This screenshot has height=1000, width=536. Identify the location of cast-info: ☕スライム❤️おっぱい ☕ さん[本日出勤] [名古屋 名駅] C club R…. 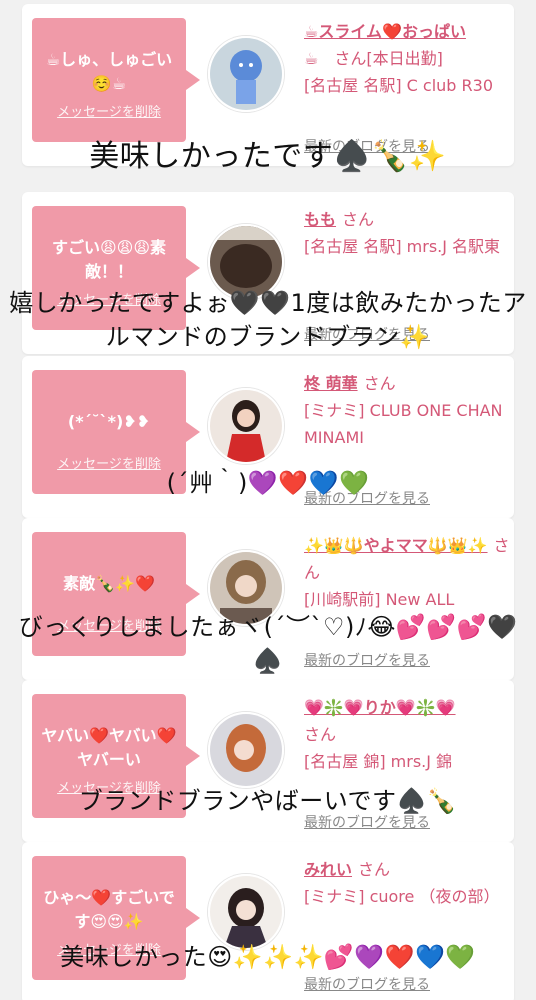
(407, 58).